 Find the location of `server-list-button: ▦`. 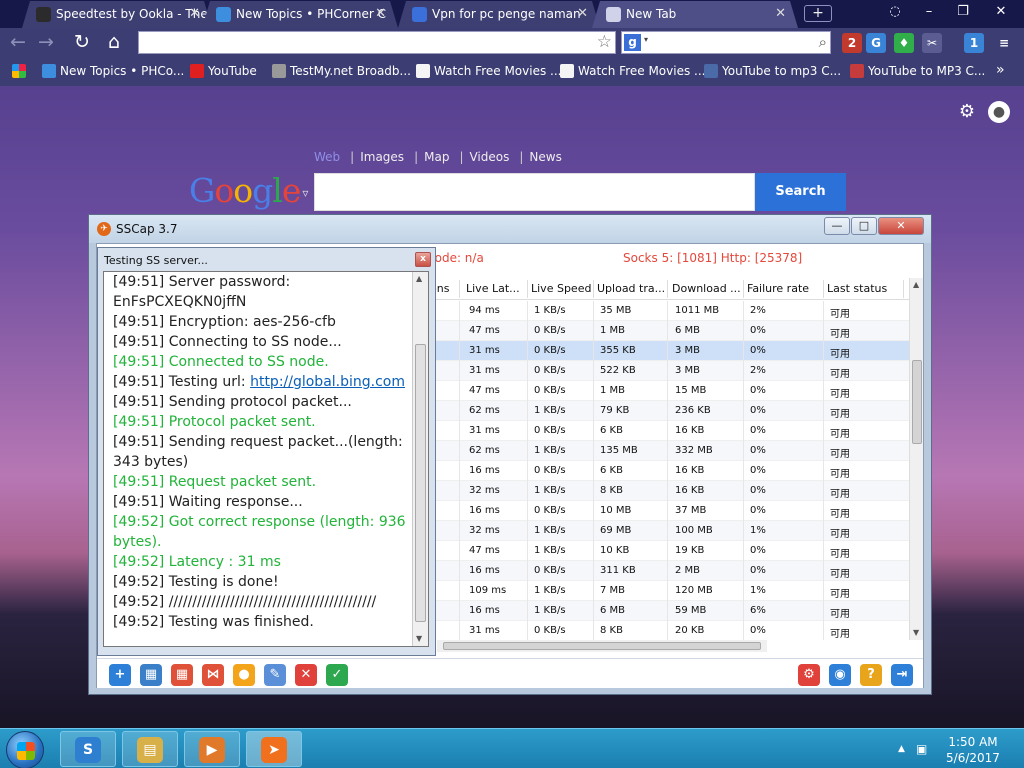

server-list-button: ▦ is located at coordinates (151, 675).